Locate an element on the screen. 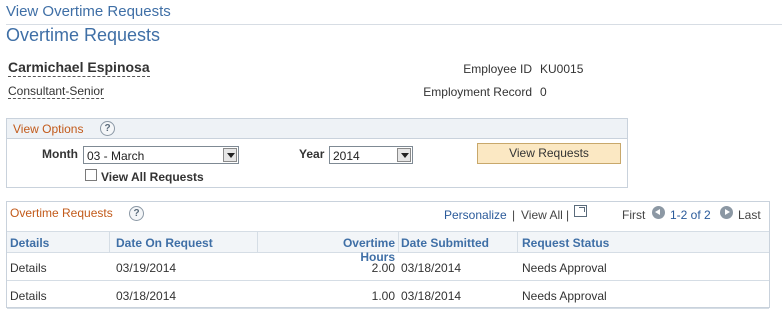 This screenshot has width=782, height=316. breadcrumb: View Overtime Requests is located at coordinates (88, 11).